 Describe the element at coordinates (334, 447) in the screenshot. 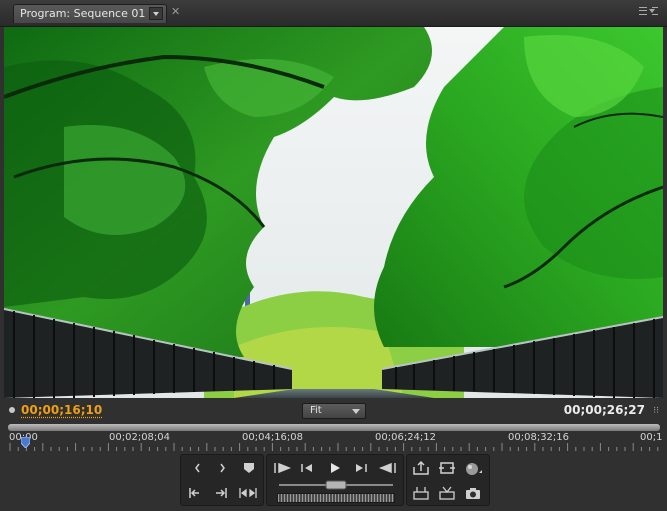

I see `ruler-ticks` at that location.